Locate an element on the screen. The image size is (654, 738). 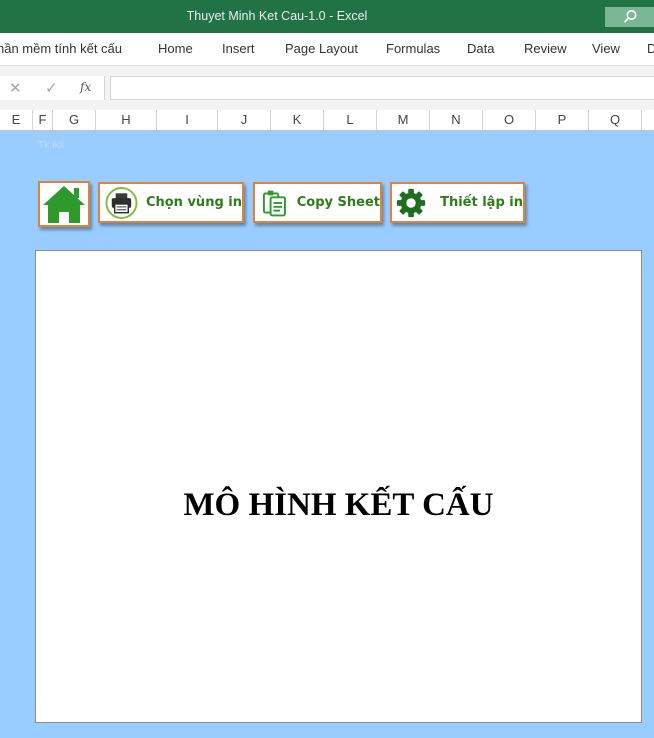
column-header: P is located at coordinates (562, 120).